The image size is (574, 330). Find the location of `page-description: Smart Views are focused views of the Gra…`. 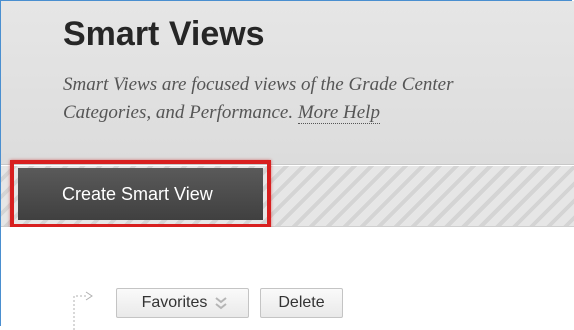

page-description: Smart Views are focused views of the Gra… is located at coordinates (315, 99).